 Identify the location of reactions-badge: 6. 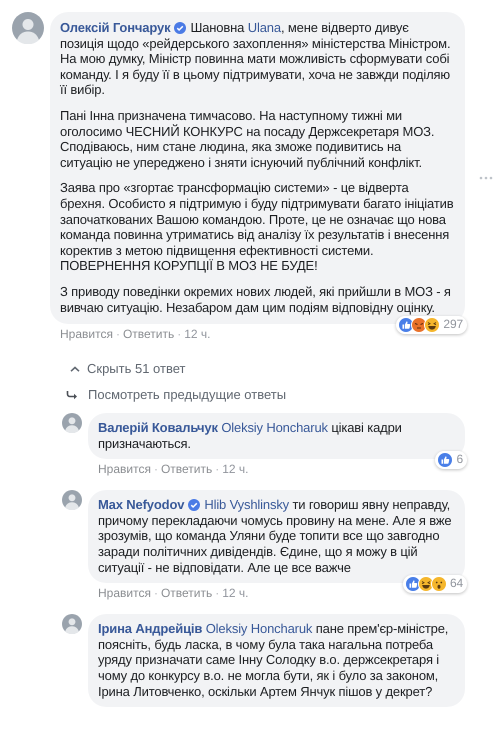
(451, 460).